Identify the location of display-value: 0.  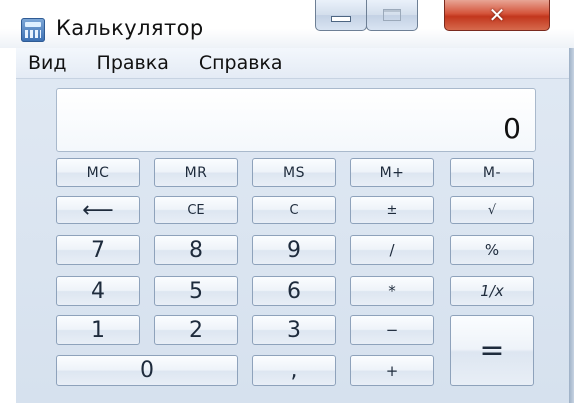
(512, 128).